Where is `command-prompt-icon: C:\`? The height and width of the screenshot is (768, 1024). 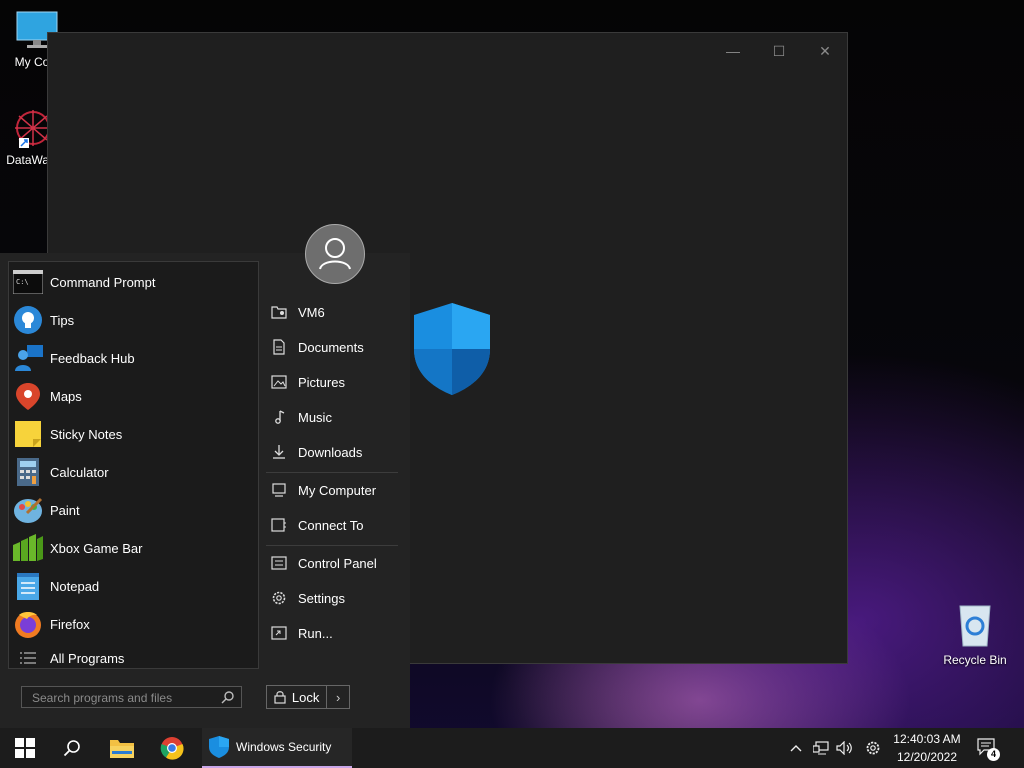 command-prompt-icon: C:\ is located at coordinates (28, 282).